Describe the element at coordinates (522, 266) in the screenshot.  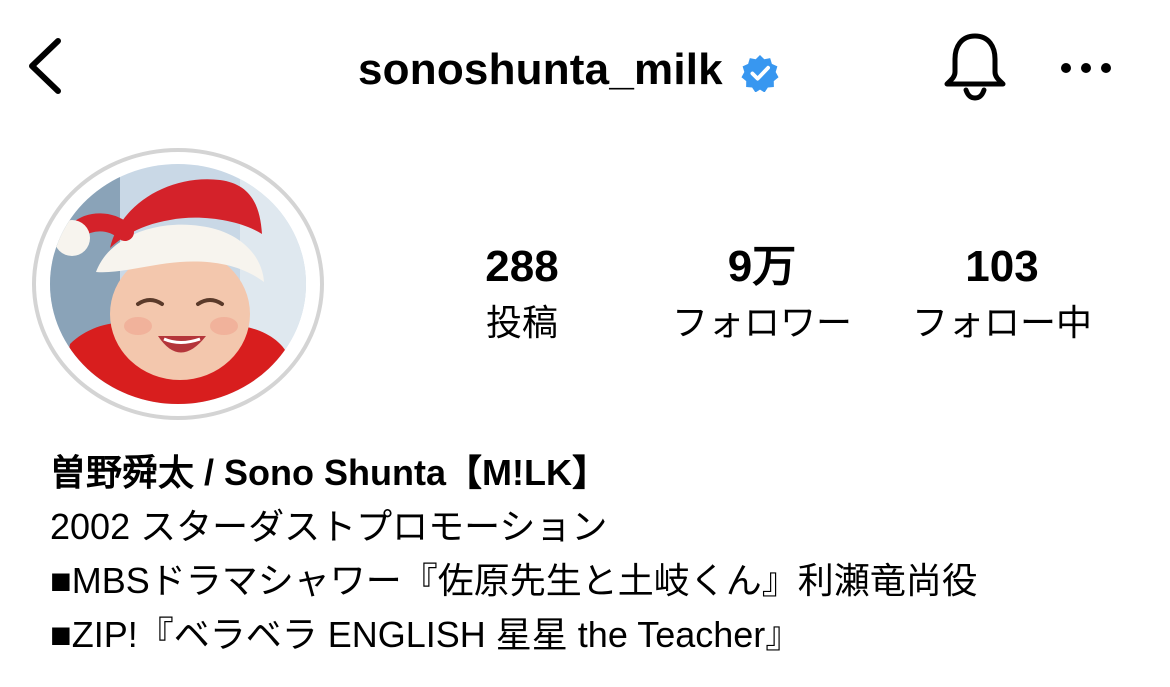
I see `posts-count: 288` at that location.